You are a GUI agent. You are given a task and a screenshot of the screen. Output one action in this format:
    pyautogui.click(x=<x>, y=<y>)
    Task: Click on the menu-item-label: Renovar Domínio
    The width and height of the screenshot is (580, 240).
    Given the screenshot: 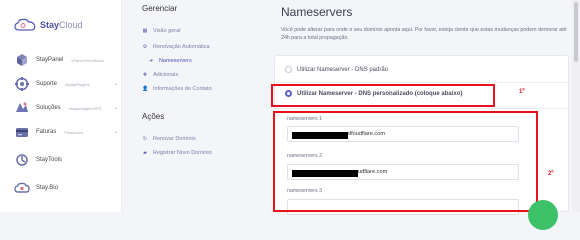 What is the action you would take?
    pyautogui.click(x=174, y=139)
    